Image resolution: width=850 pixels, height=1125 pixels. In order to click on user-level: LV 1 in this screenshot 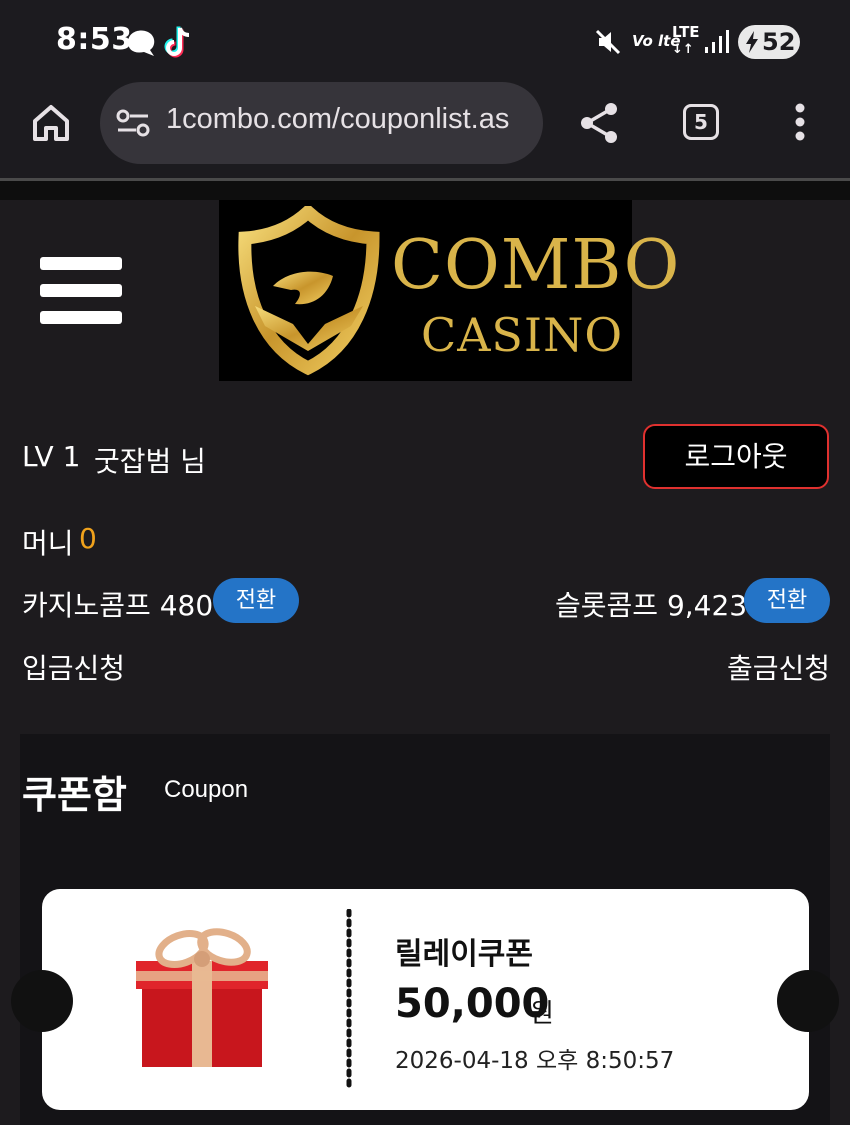, I will do `click(51, 456)`.